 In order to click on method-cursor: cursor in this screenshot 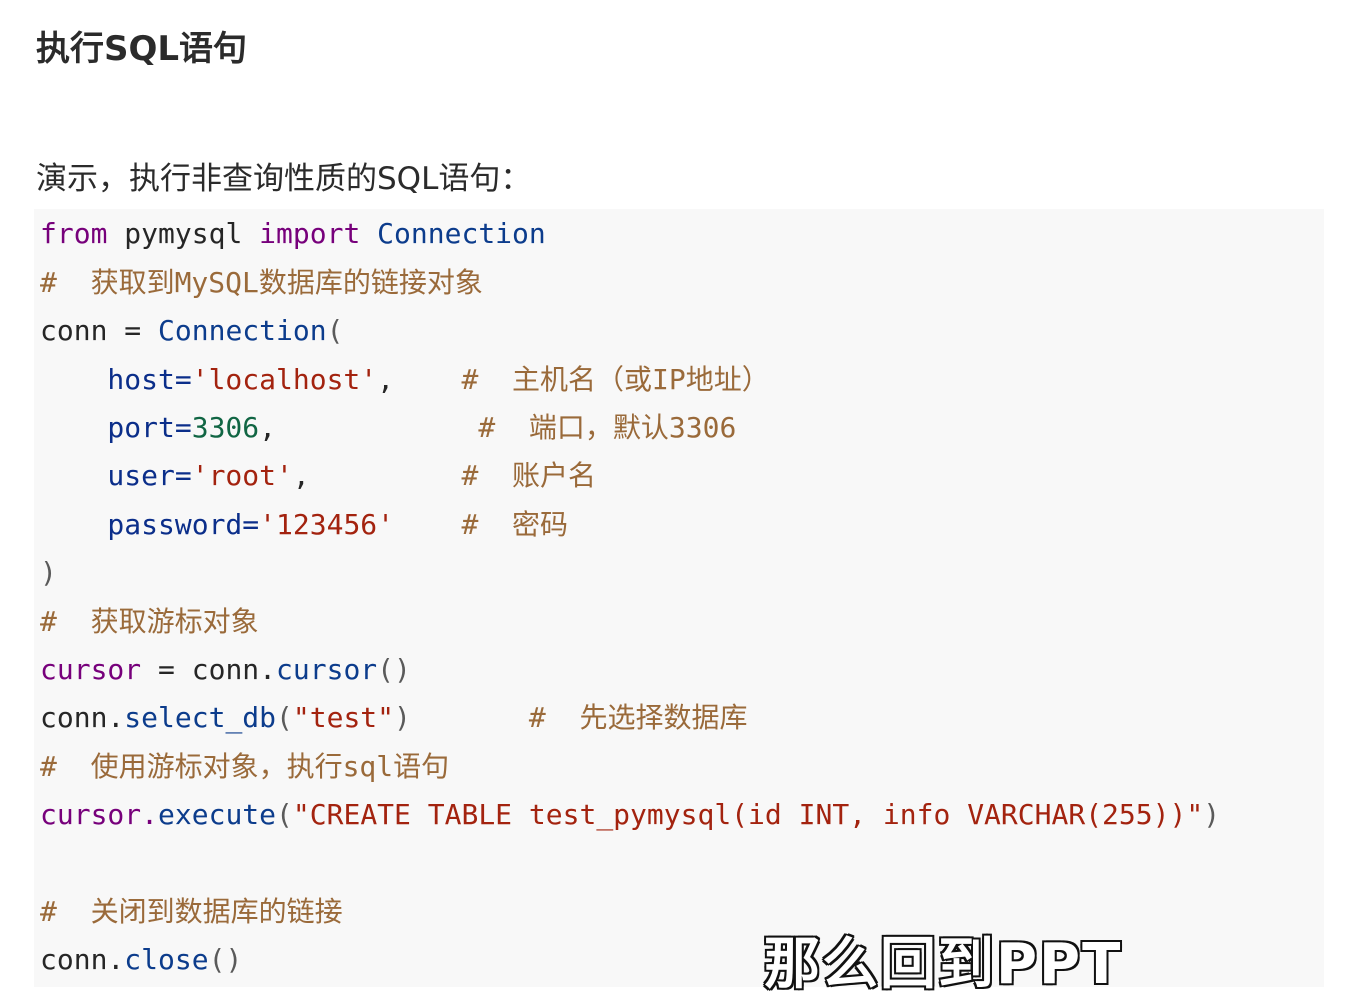, I will do `click(327, 669)`.